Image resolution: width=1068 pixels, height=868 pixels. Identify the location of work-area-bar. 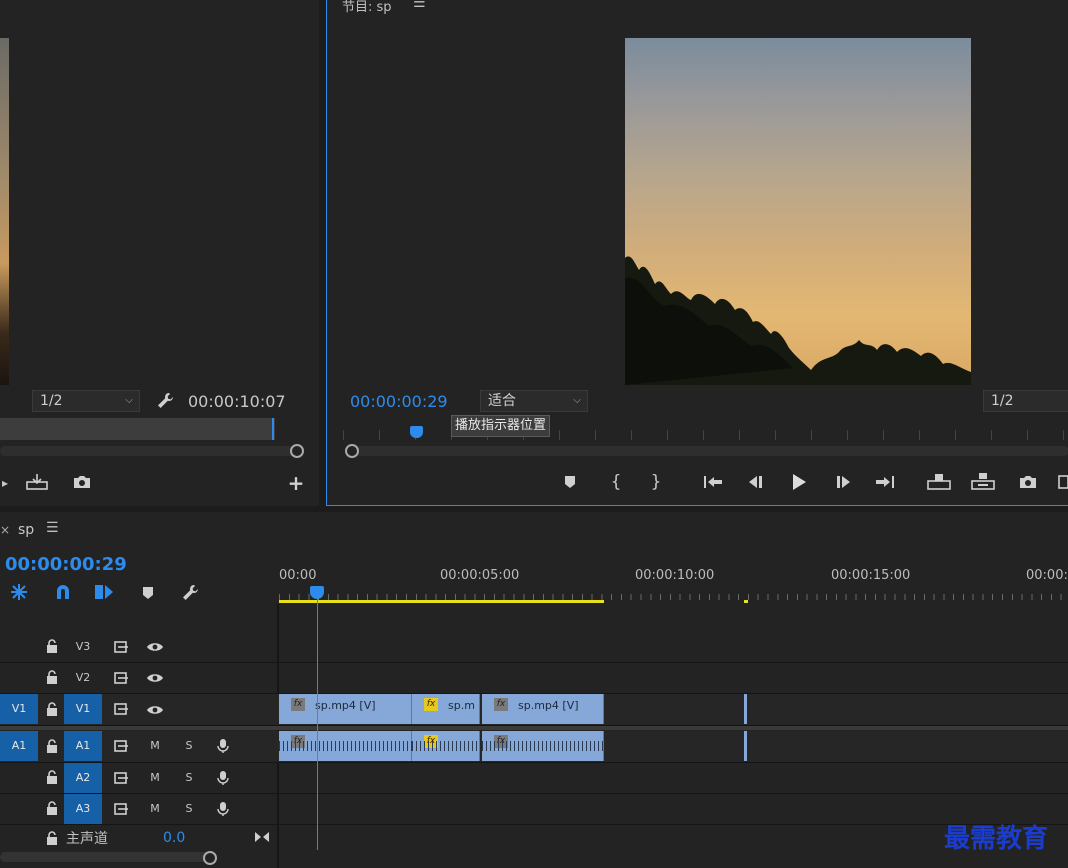
(441, 601).